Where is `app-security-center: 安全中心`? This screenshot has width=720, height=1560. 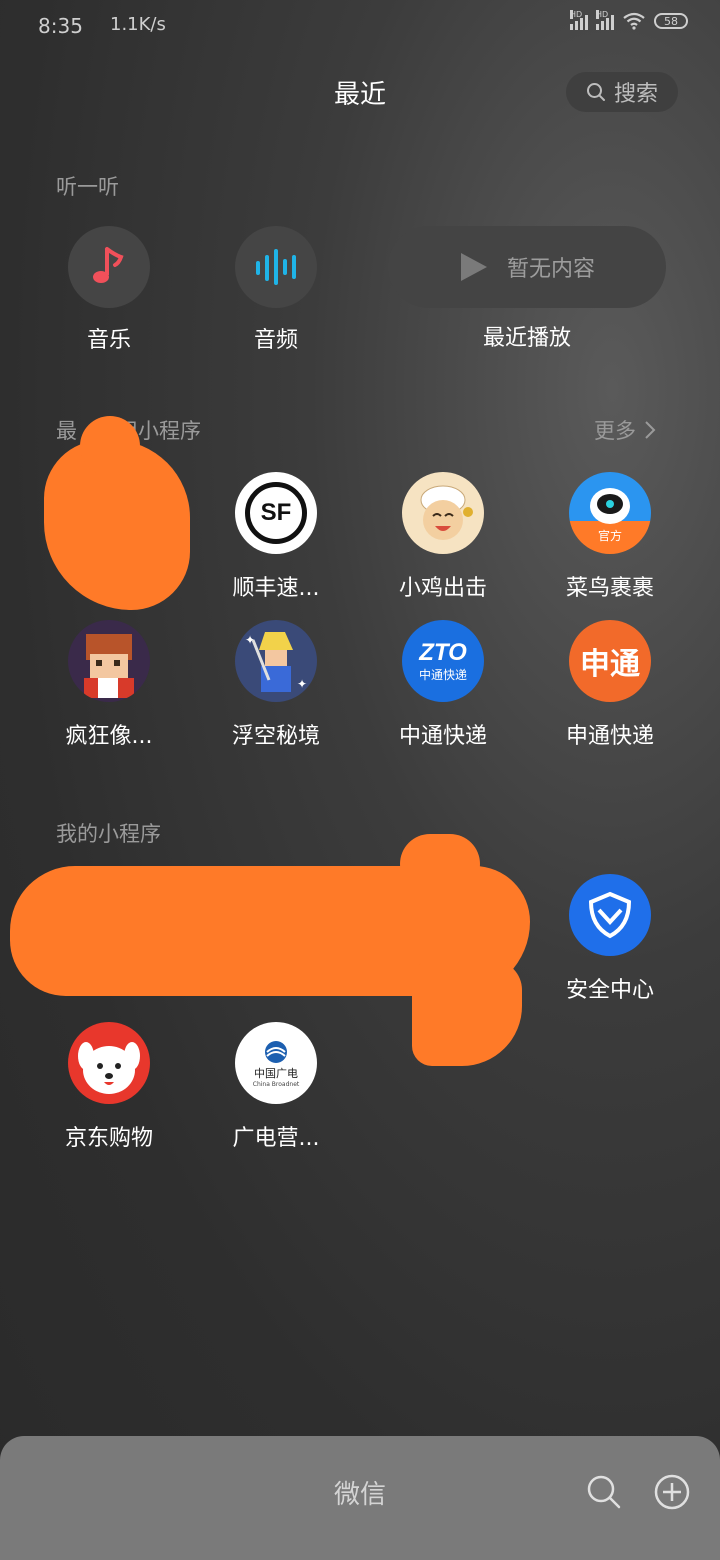 app-security-center: 安全中心 is located at coordinates (610, 939).